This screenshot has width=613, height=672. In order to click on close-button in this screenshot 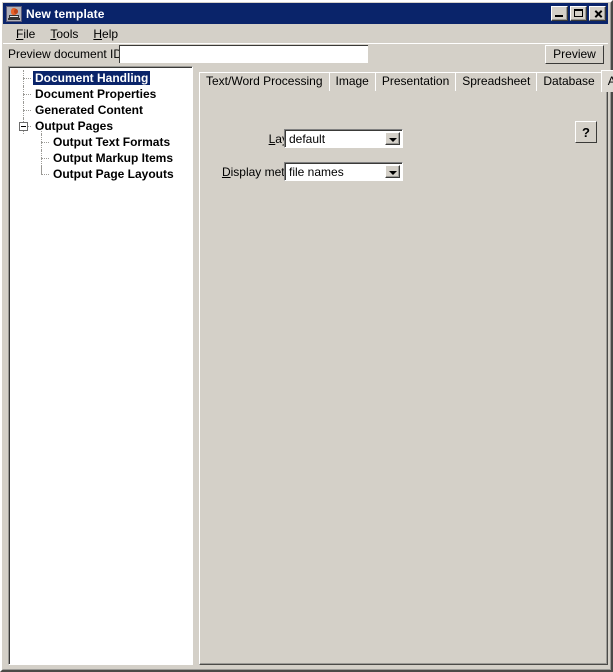, I will do `click(597, 13)`.